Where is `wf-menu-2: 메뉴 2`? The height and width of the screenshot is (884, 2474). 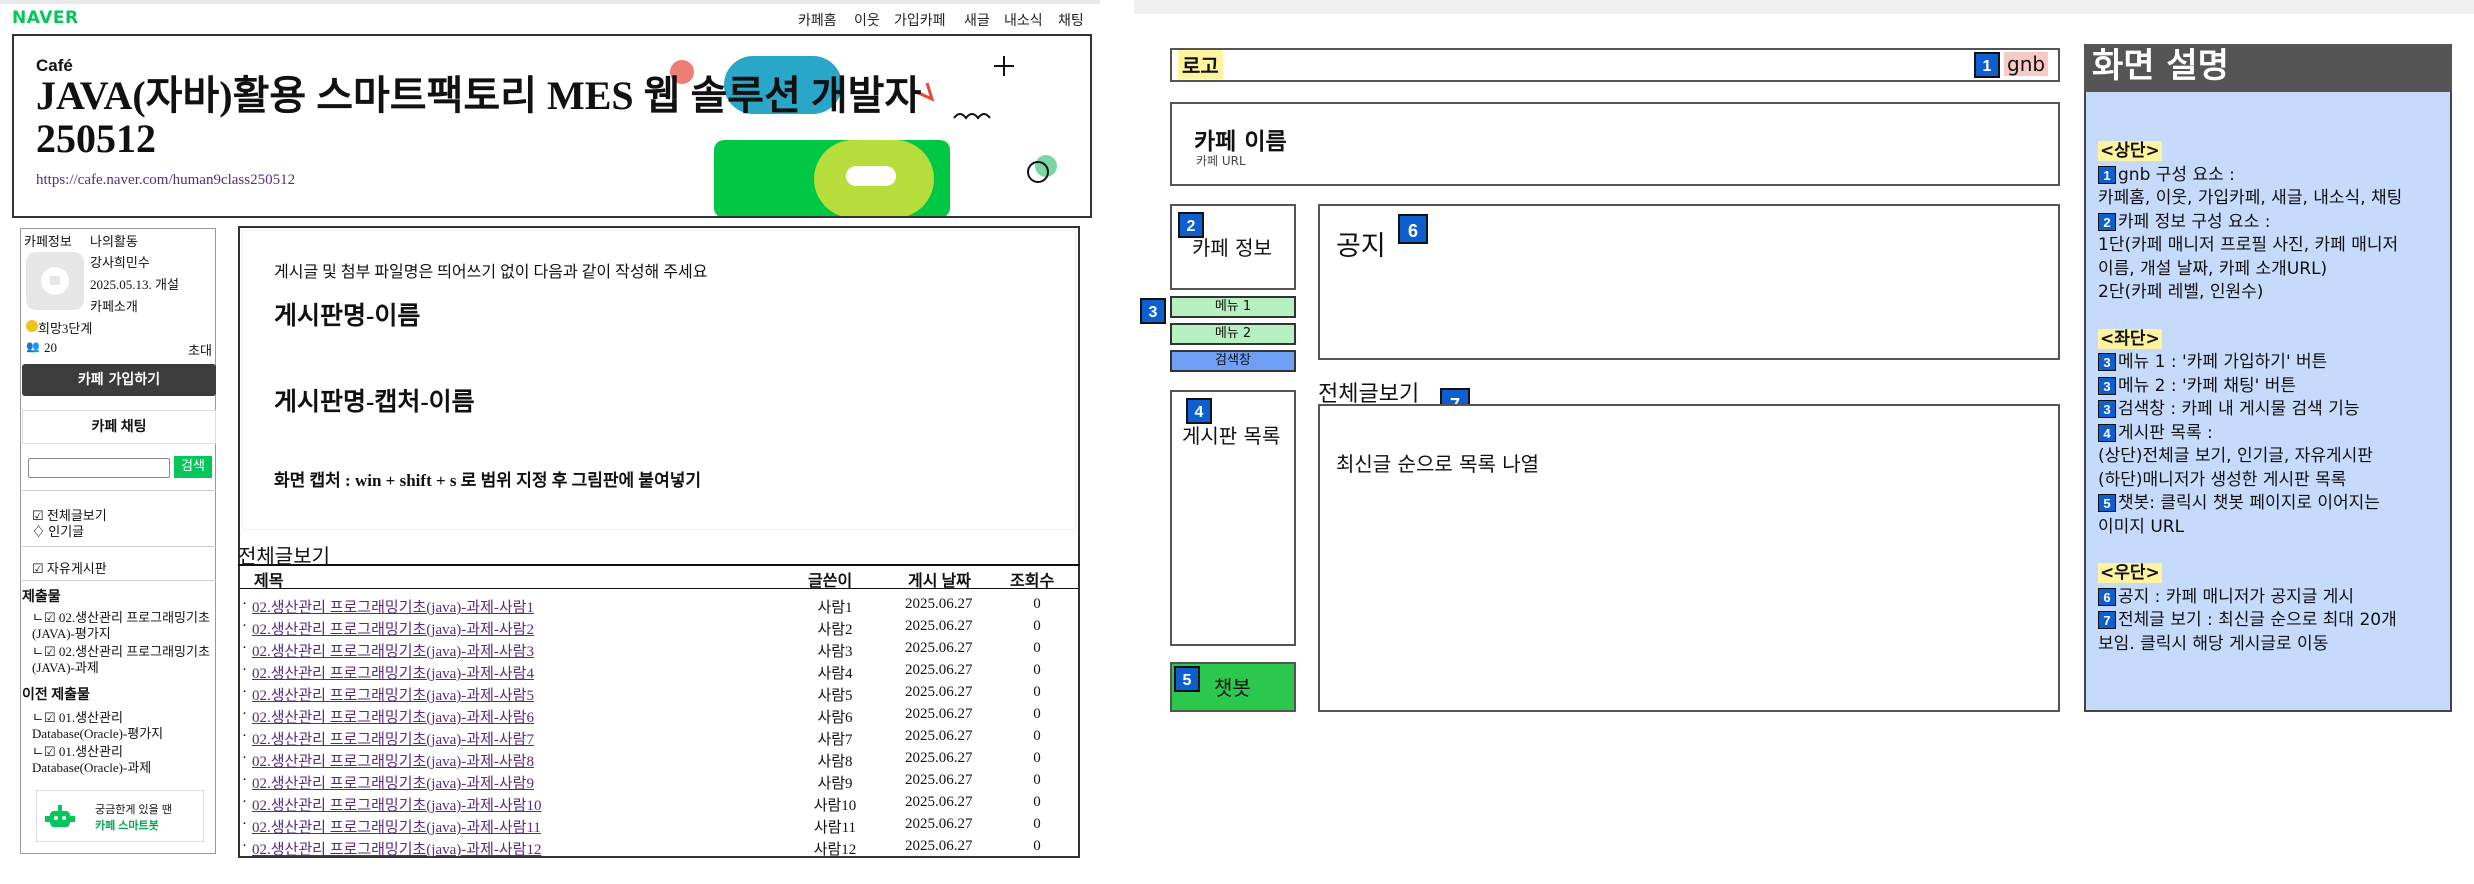
wf-menu-2: 메뉴 2 is located at coordinates (1233, 334).